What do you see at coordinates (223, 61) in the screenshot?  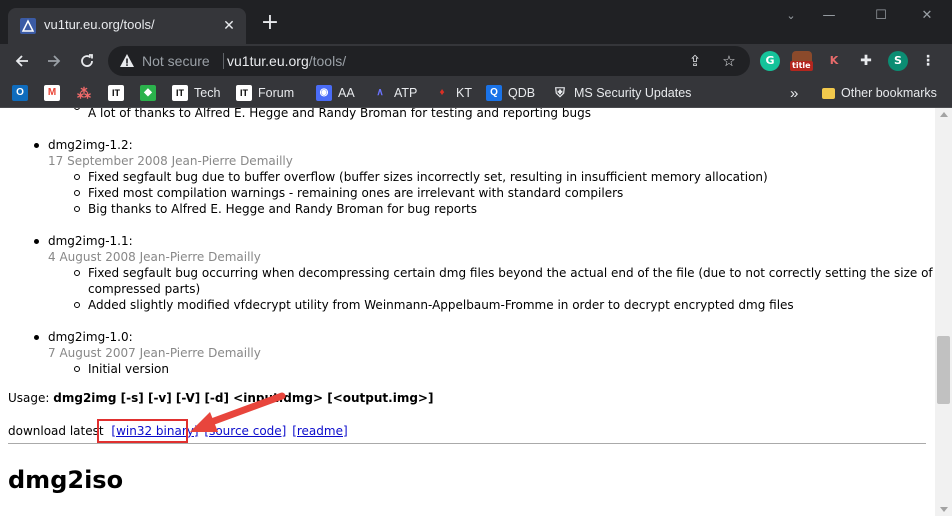 I see `omnibox-divider` at bounding box center [223, 61].